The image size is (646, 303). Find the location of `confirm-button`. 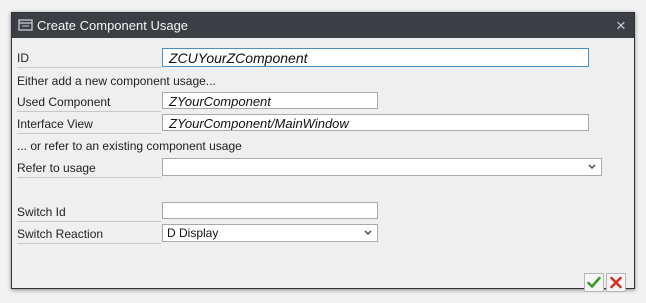

confirm-button is located at coordinates (594, 282).